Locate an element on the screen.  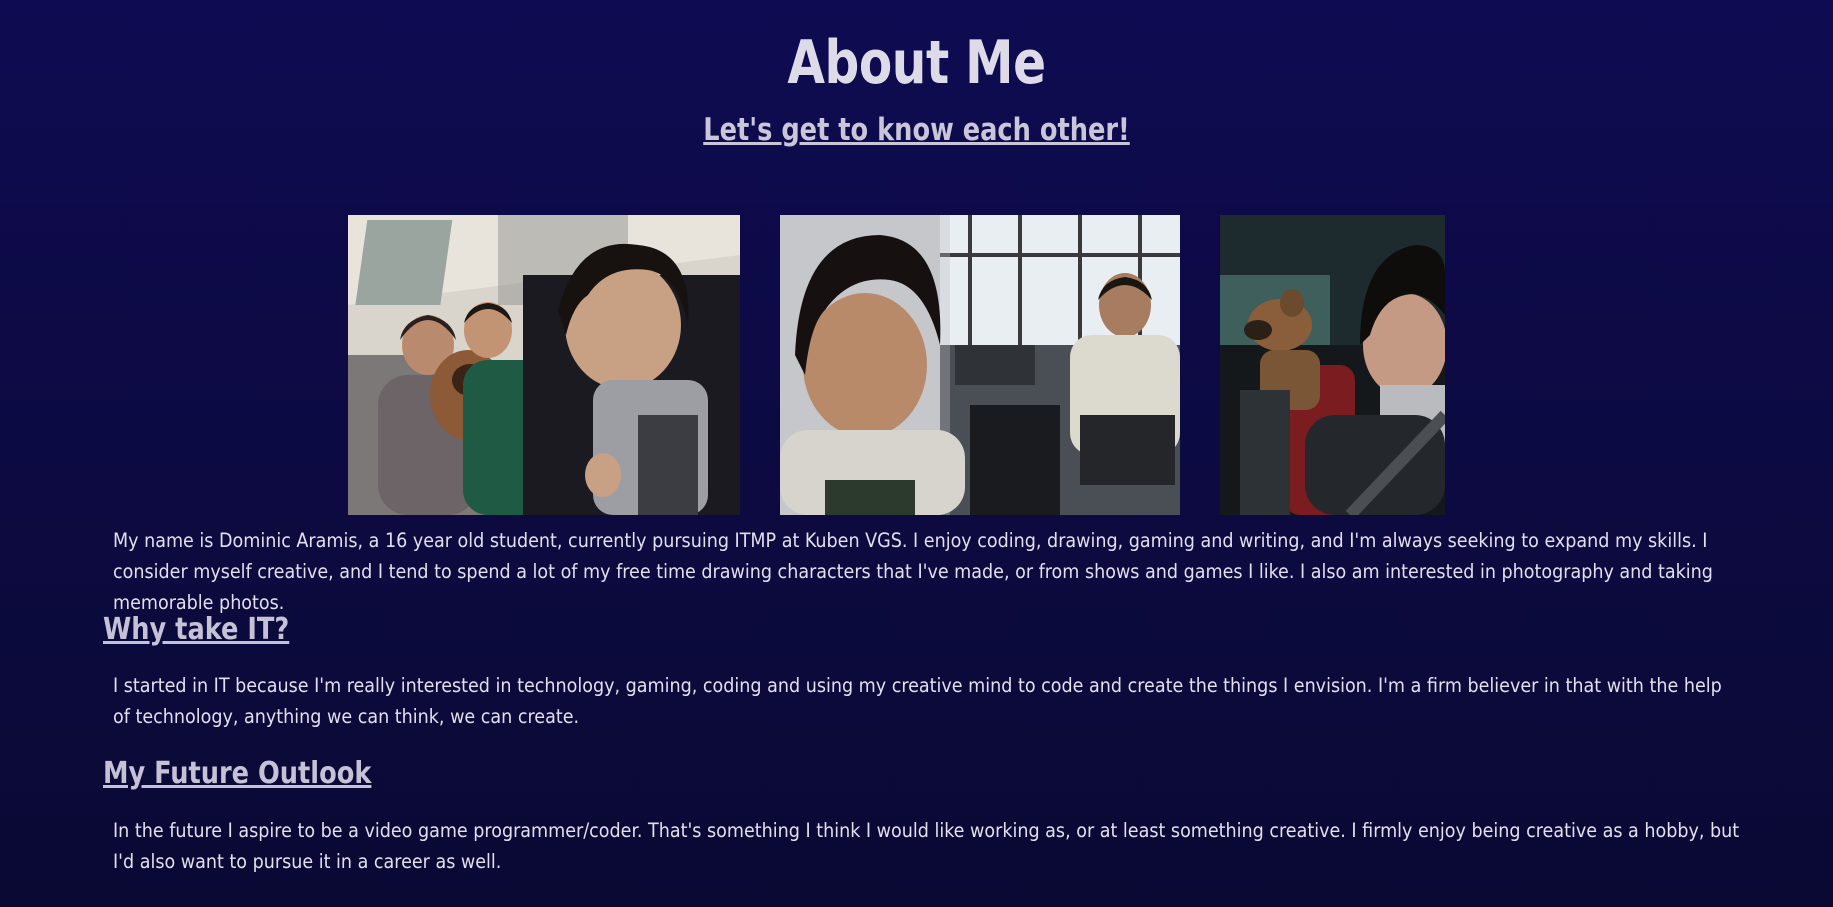
section-heading-future-outlook: My Future Outlook is located at coordinates (237, 773).